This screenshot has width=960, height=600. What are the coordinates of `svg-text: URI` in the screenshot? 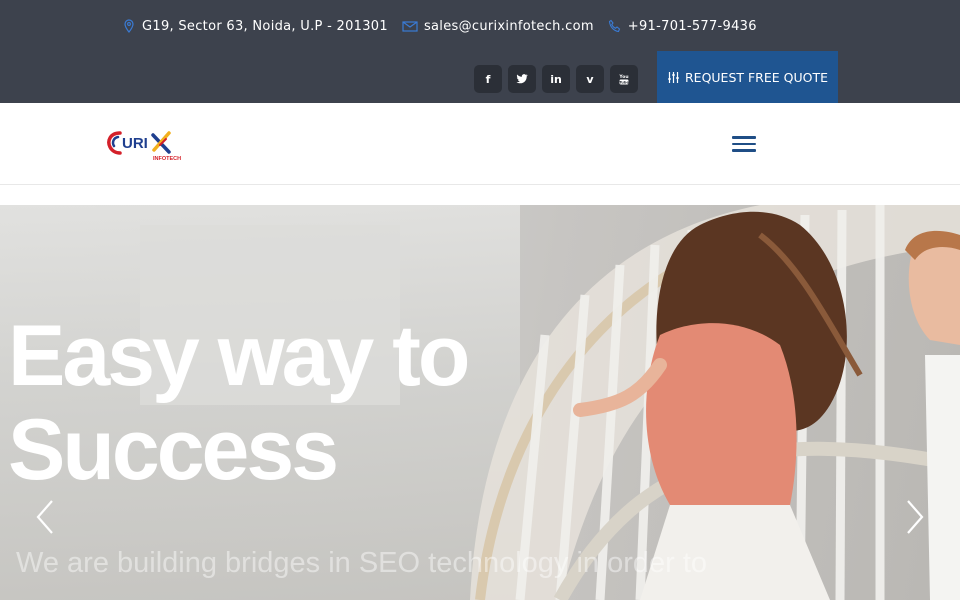 It's located at (135, 143).